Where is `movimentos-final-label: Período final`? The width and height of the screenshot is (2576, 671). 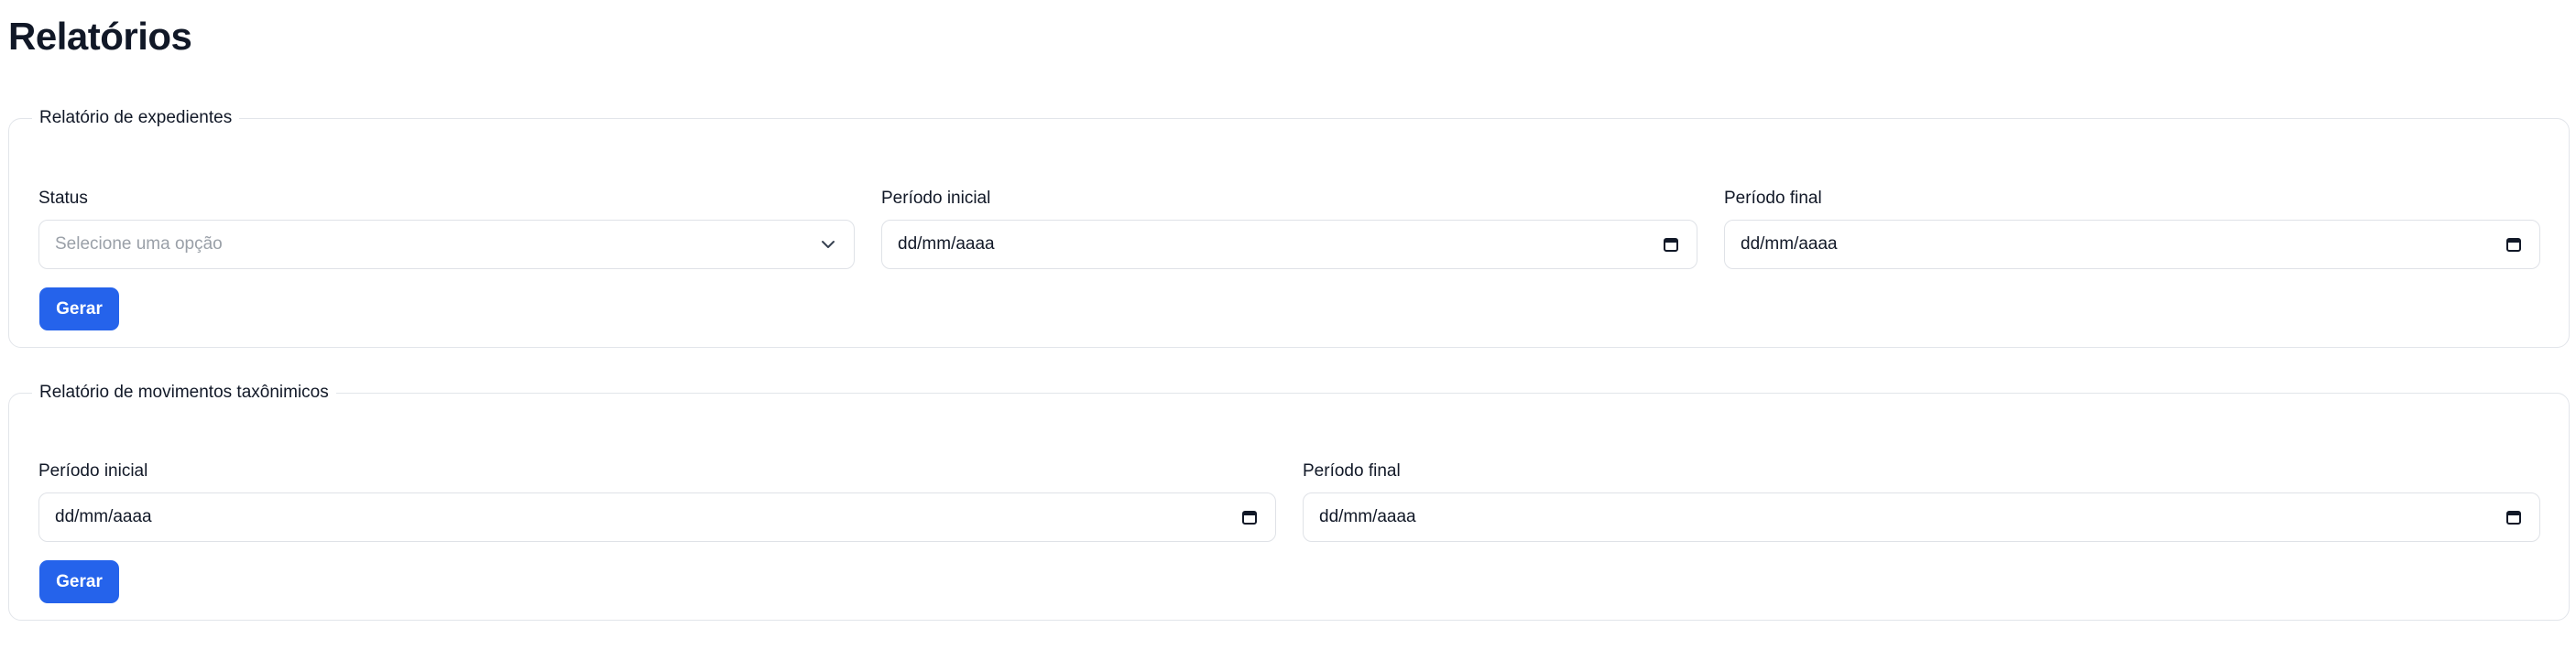
movimentos-final-label: Período final is located at coordinates (1352, 471).